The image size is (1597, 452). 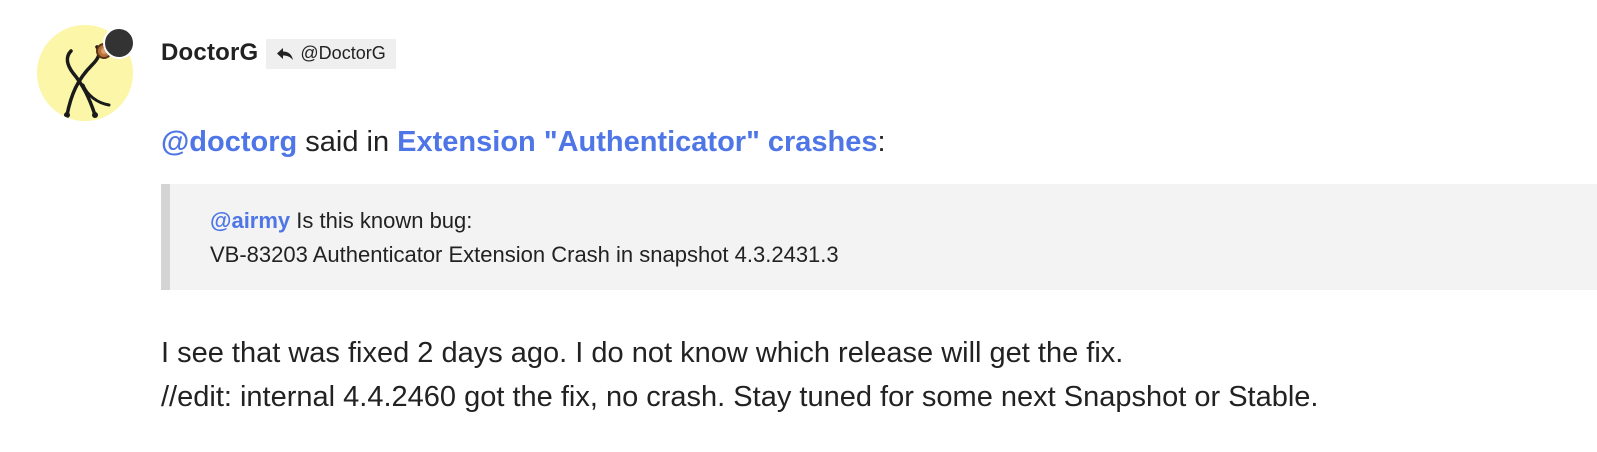 What do you see at coordinates (347, 142) in the screenshot?
I see `said-in-text: said in` at bounding box center [347, 142].